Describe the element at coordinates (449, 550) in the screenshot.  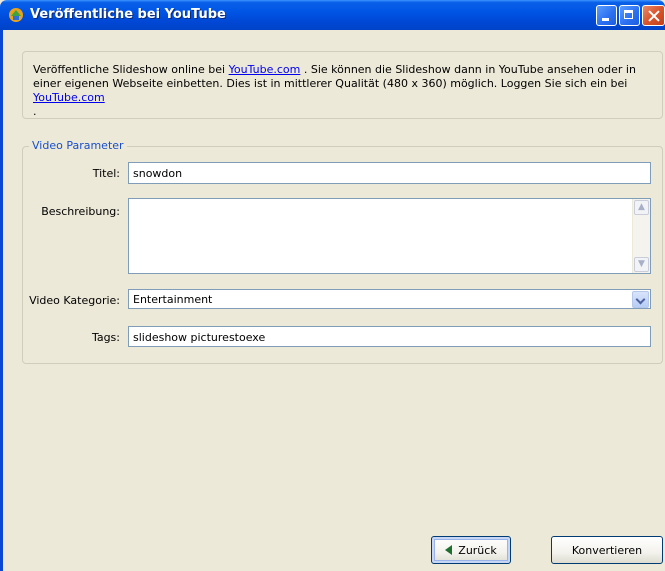
I see `back-arrow-icon` at that location.